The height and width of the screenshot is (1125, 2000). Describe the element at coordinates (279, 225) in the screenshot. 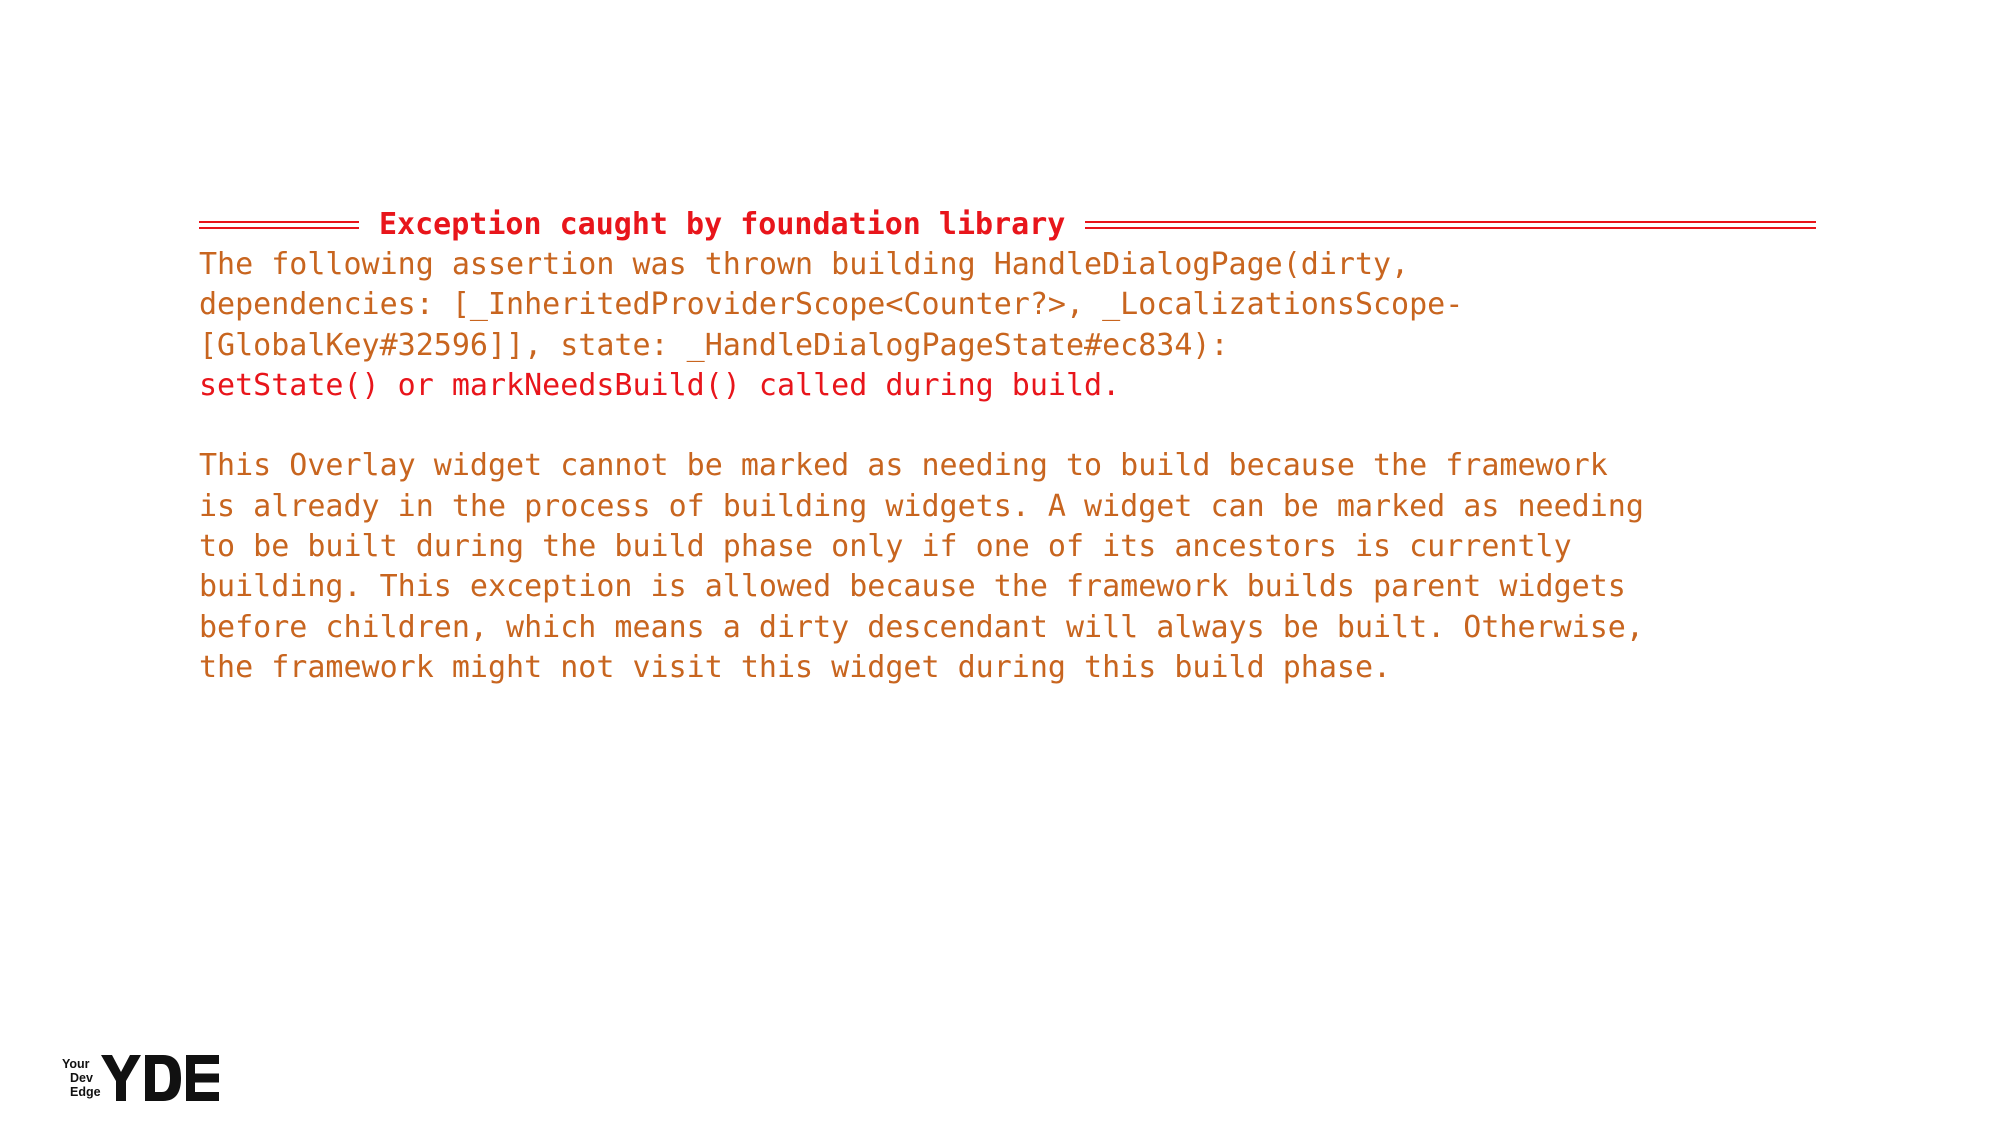

I see `double-rule-left` at that location.